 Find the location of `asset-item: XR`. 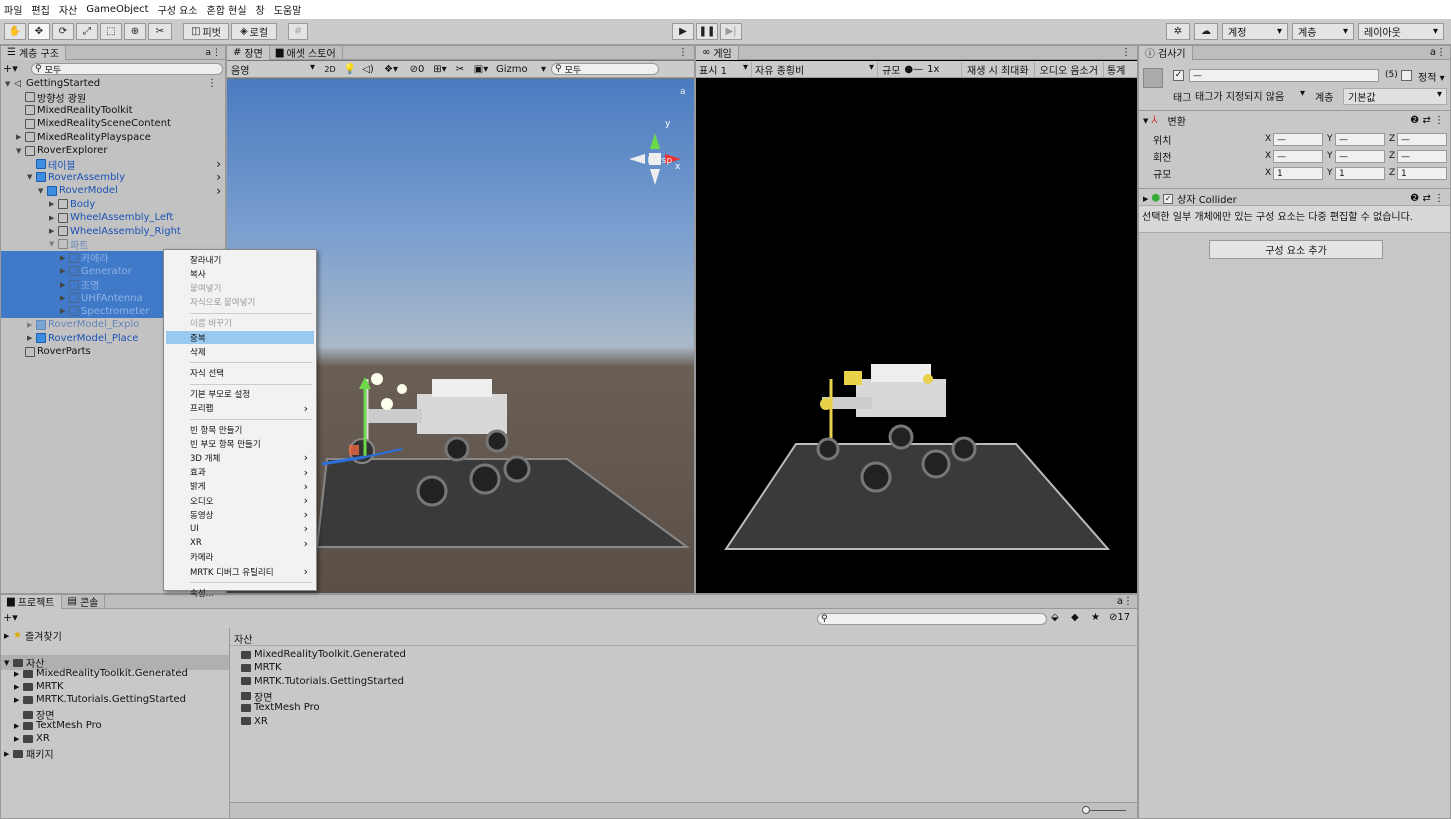

asset-item: XR is located at coordinates (254, 721).